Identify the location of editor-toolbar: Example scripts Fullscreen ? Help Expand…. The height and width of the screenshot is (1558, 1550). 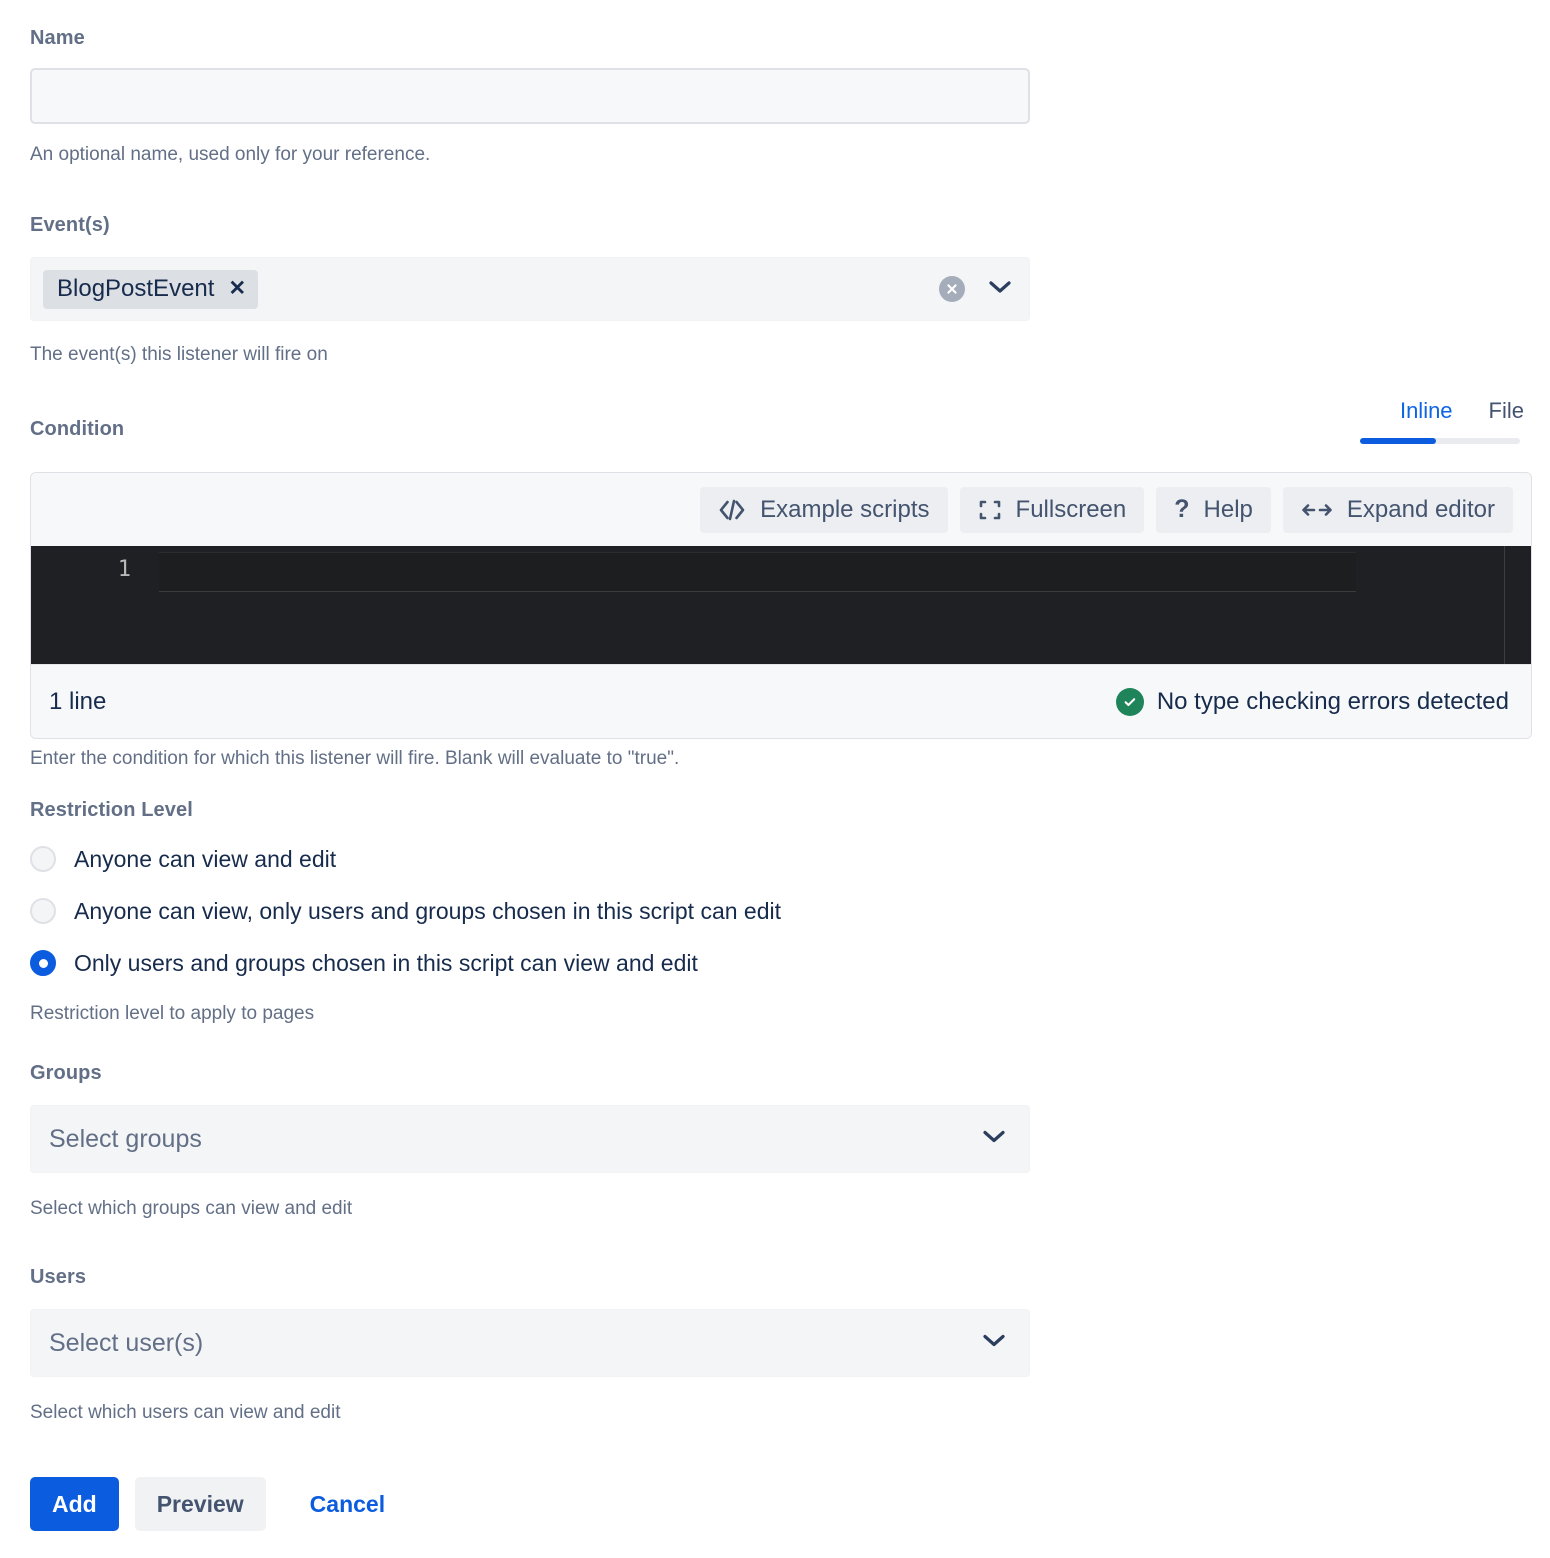
(781, 509).